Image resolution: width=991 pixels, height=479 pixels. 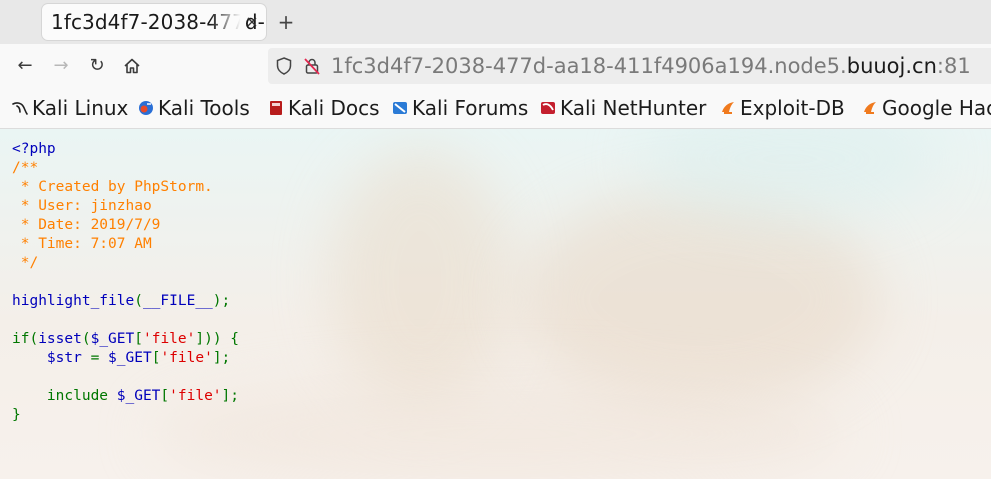 What do you see at coordinates (252, 22) in the screenshot?
I see `close-tab-icon: ×` at bounding box center [252, 22].